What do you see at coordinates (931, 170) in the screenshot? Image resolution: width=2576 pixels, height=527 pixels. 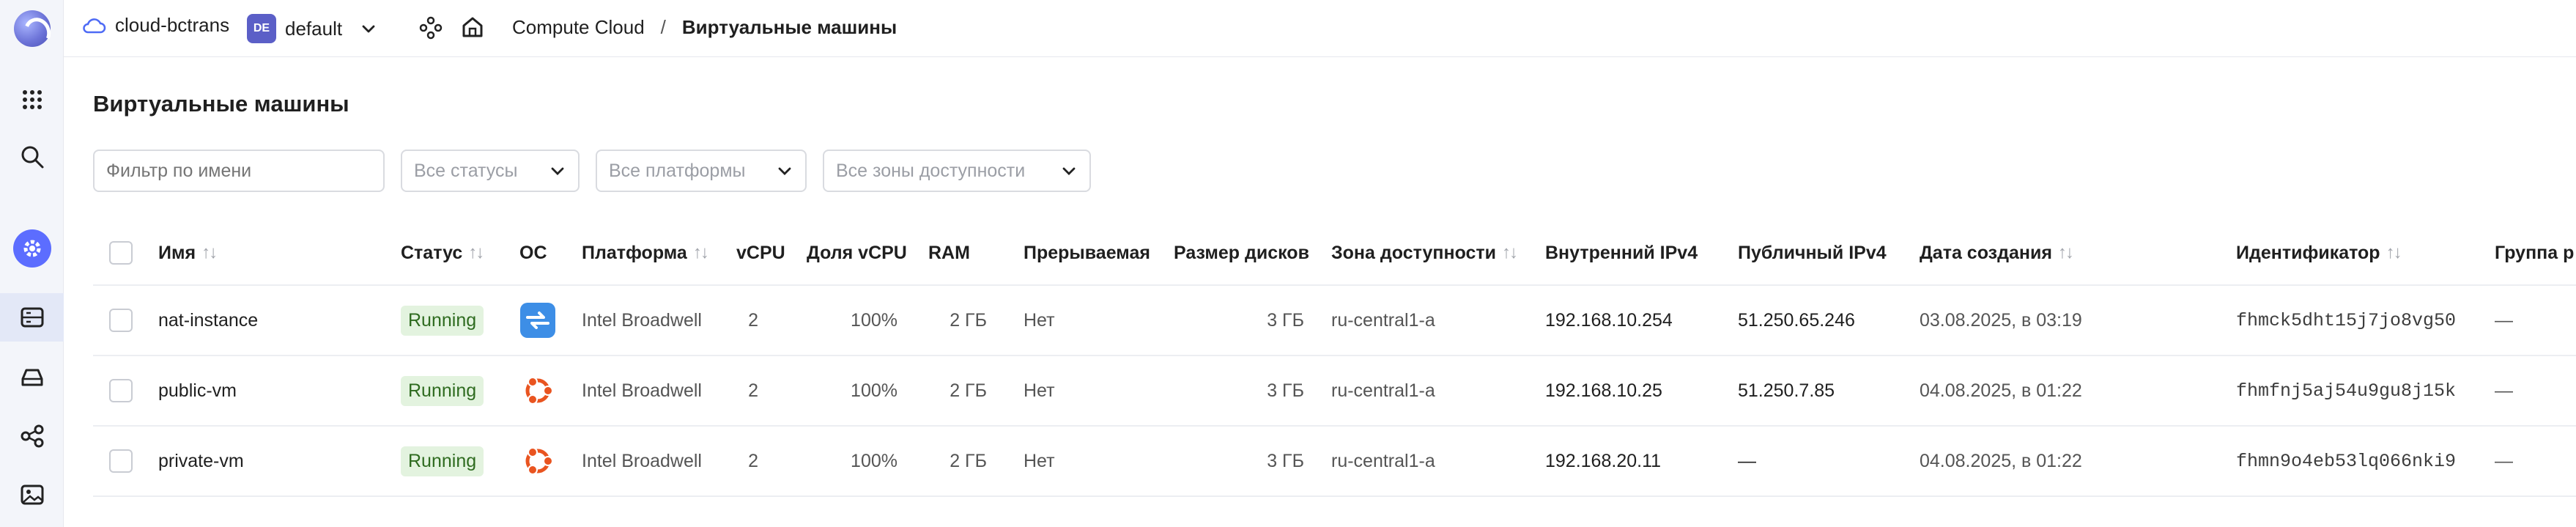 I see `zone-filter-value: Все зоны доступности` at bounding box center [931, 170].